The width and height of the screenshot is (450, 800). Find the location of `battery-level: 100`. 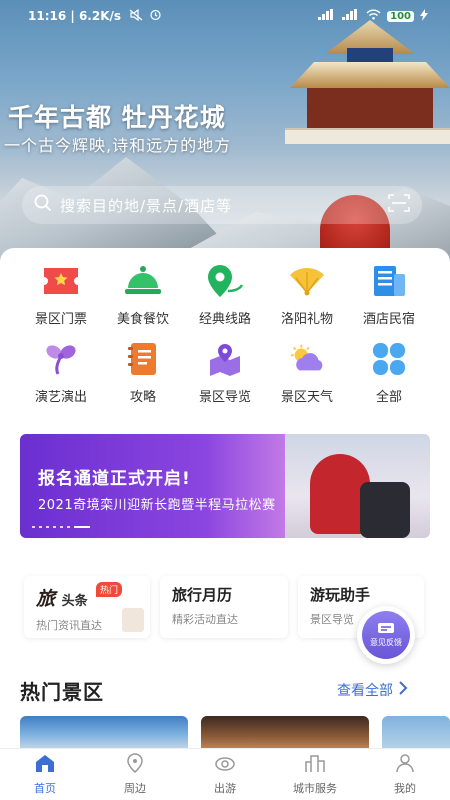

battery-level: 100 is located at coordinates (400, 16).